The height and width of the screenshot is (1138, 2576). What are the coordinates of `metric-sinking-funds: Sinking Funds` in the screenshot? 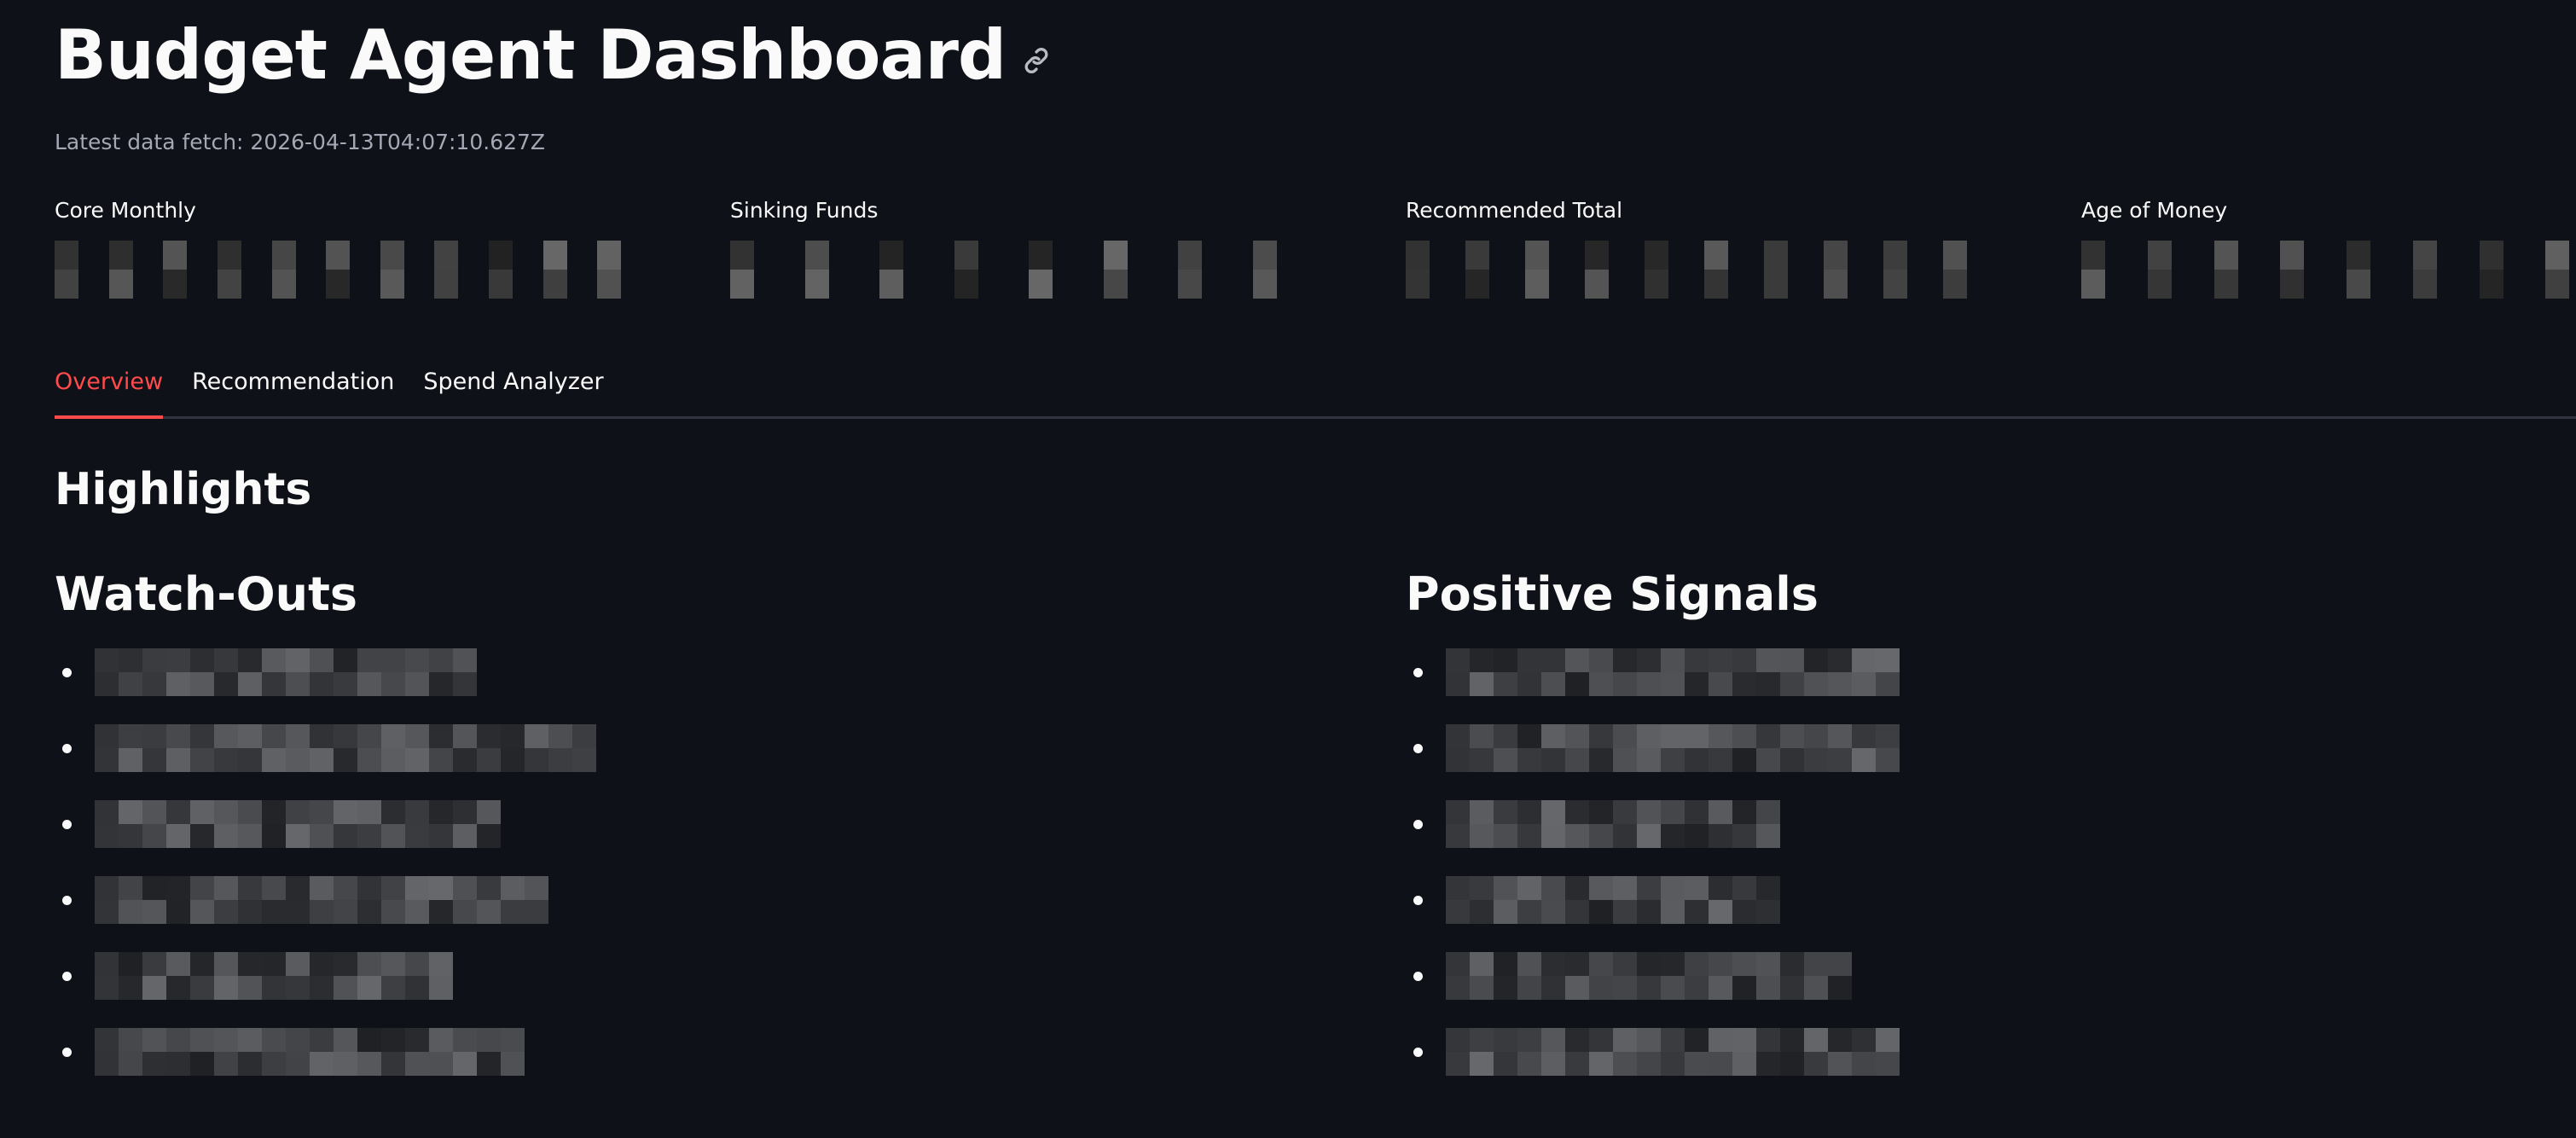 It's located at (1028, 249).